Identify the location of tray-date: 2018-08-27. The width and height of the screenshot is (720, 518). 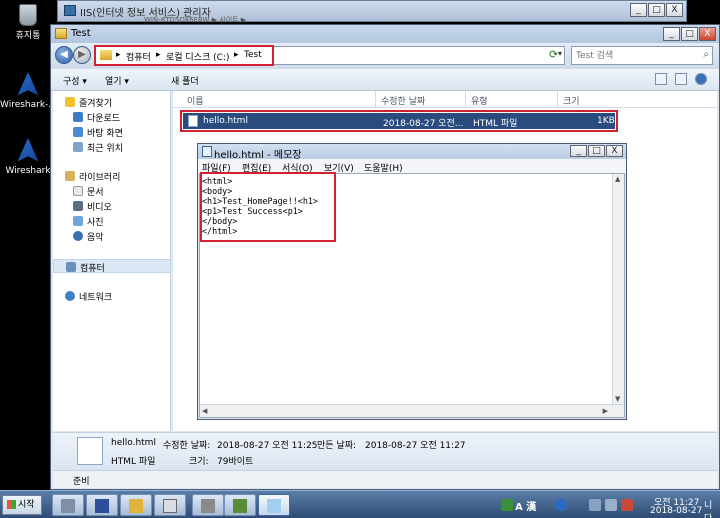
(676, 511).